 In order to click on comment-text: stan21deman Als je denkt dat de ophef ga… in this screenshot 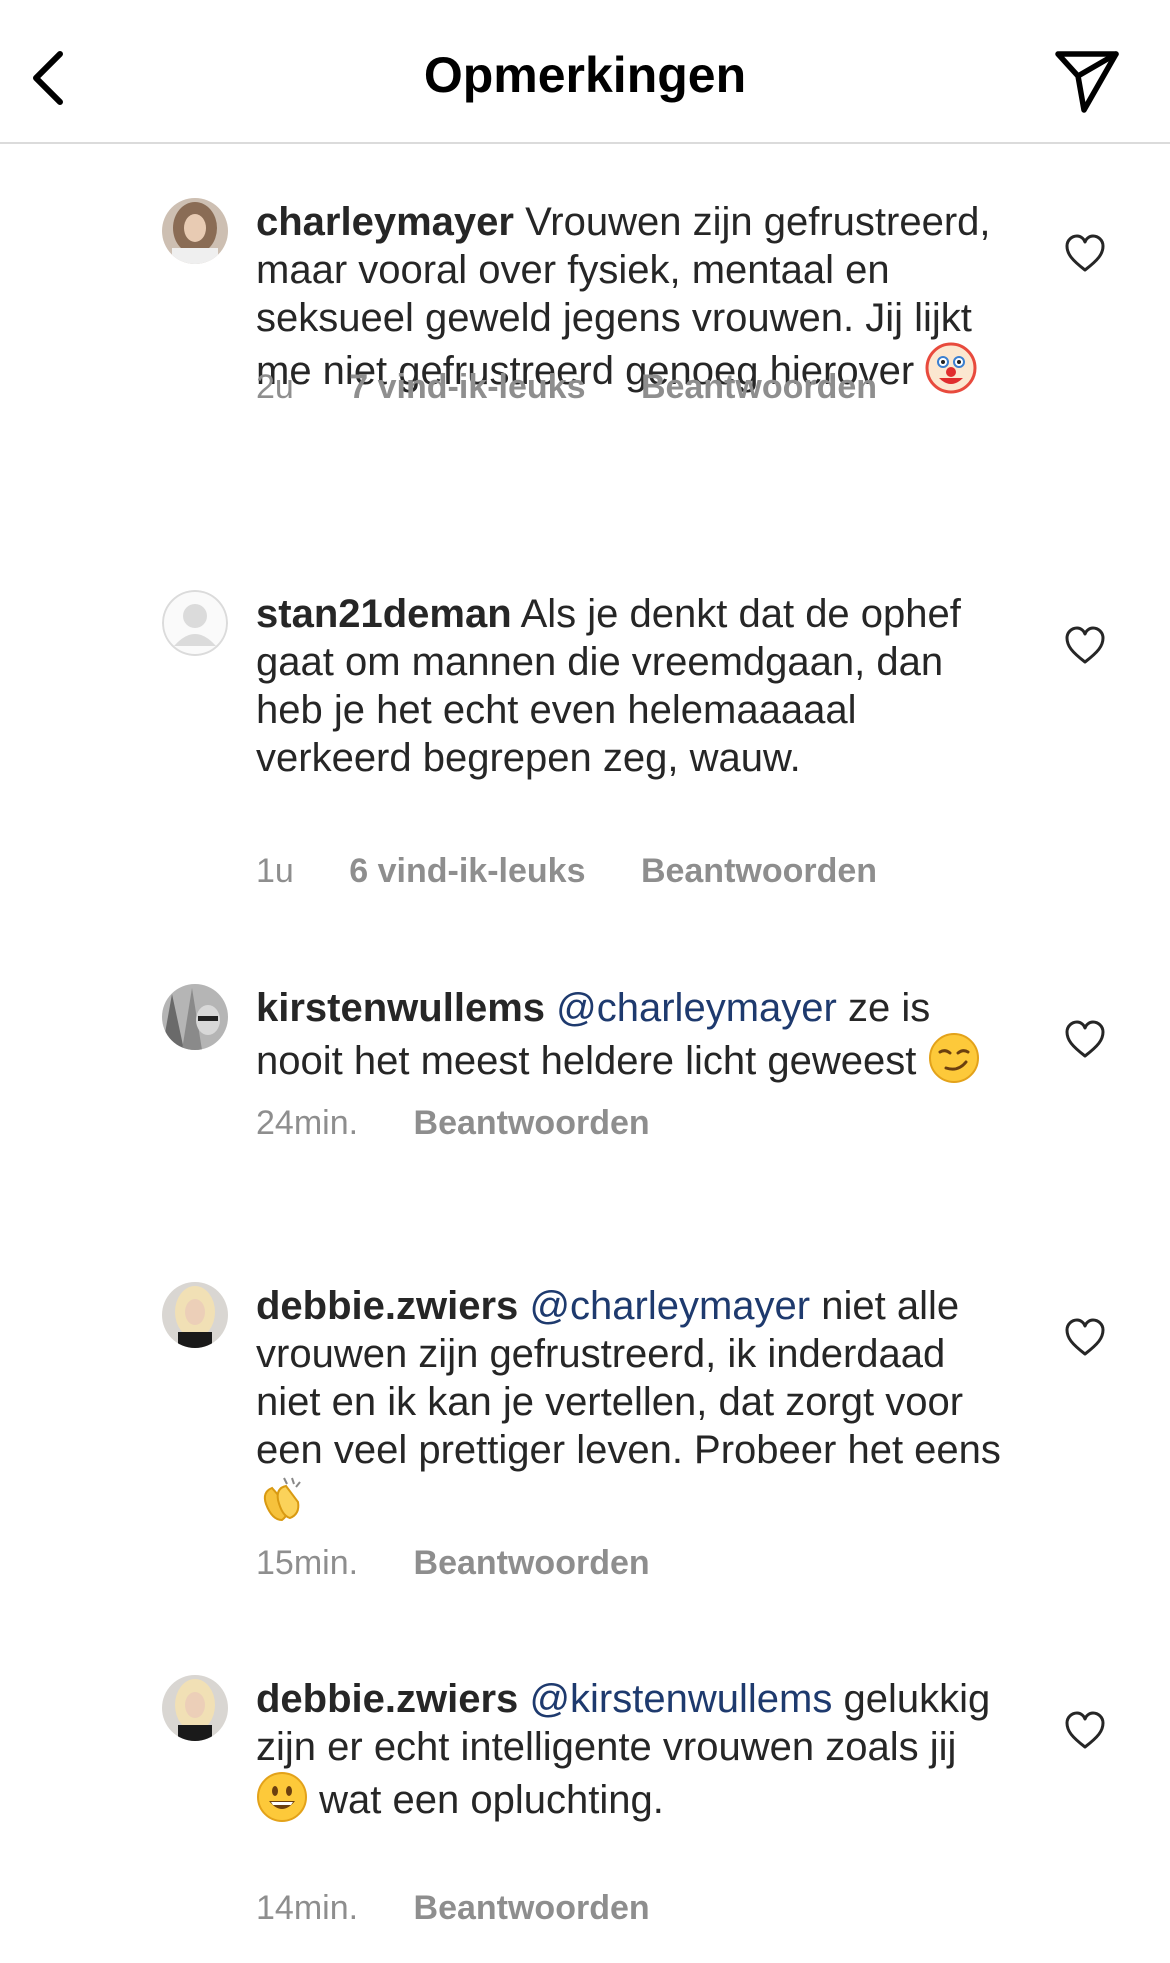, I will do `click(608, 686)`.